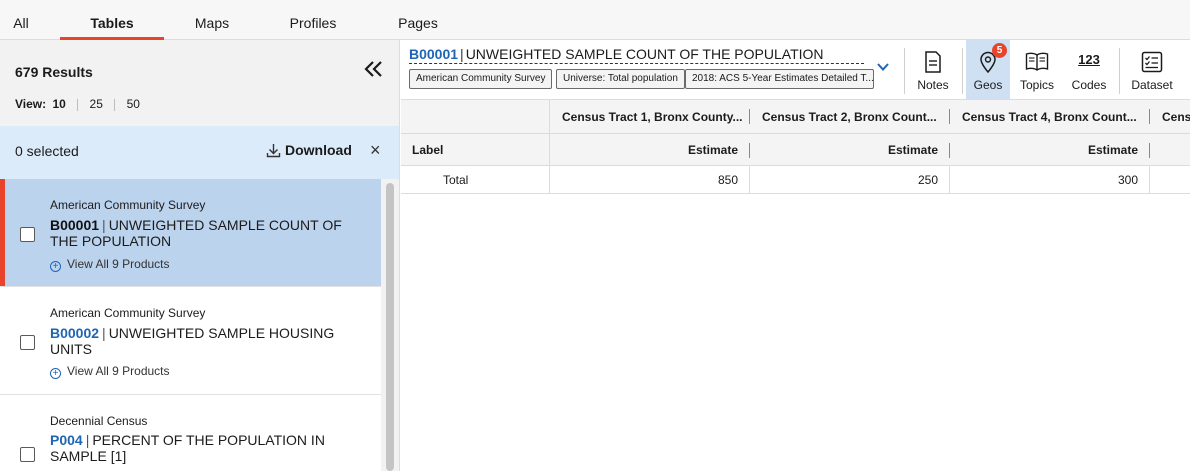  Describe the element at coordinates (75, 225) in the screenshot. I see `item-code: B00001` at that location.